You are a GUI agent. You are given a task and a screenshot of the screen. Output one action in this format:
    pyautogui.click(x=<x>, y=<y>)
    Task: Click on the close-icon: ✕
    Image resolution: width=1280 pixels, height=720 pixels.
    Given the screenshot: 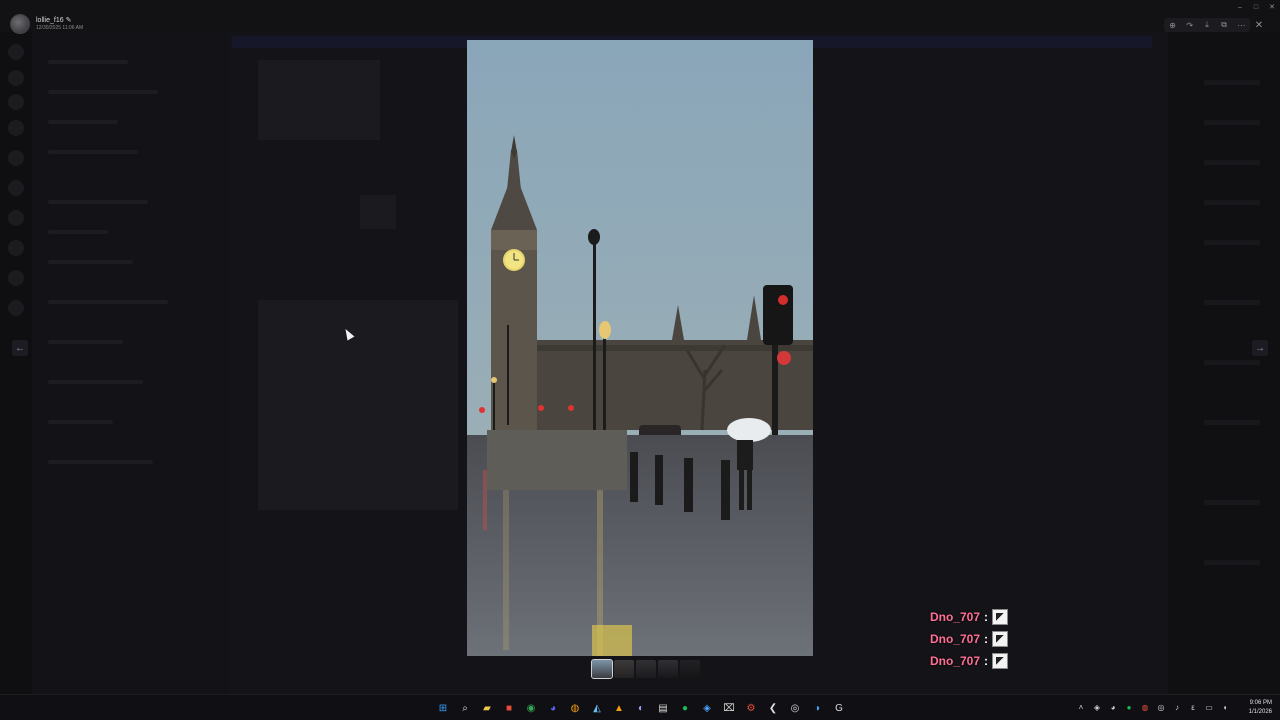 What is the action you would take?
    pyautogui.click(x=1259, y=25)
    